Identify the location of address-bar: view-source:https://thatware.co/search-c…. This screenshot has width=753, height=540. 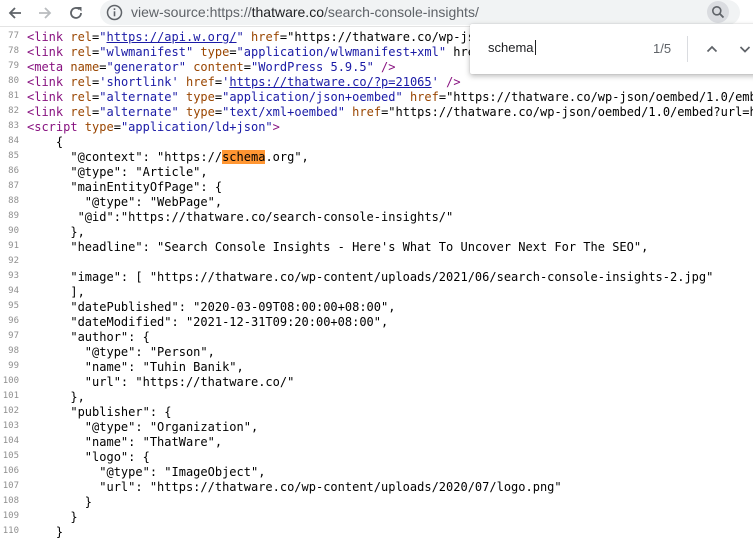
(420, 12).